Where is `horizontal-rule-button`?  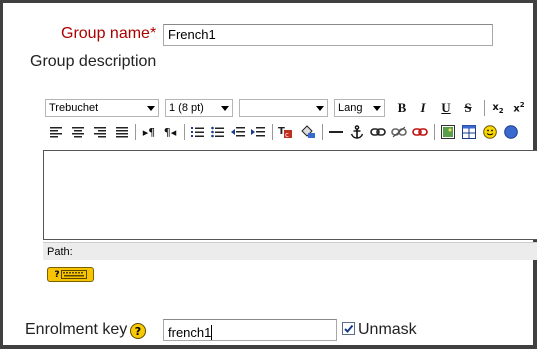
horizontal-rule-button is located at coordinates (336, 132).